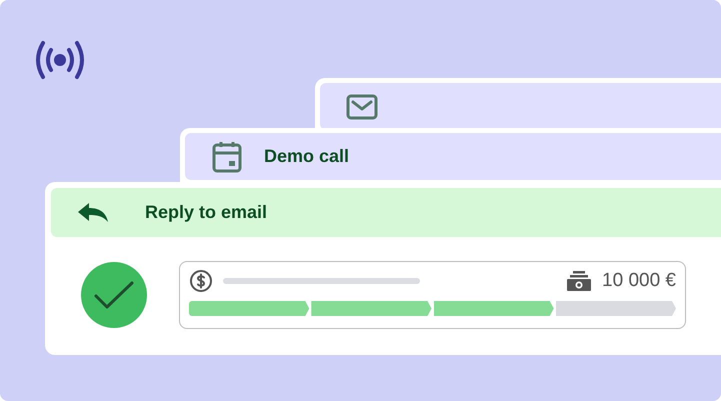  What do you see at coordinates (206, 212) in the screenshot?
I see `card-title: Reply to email` at bounding box center [206, 212].